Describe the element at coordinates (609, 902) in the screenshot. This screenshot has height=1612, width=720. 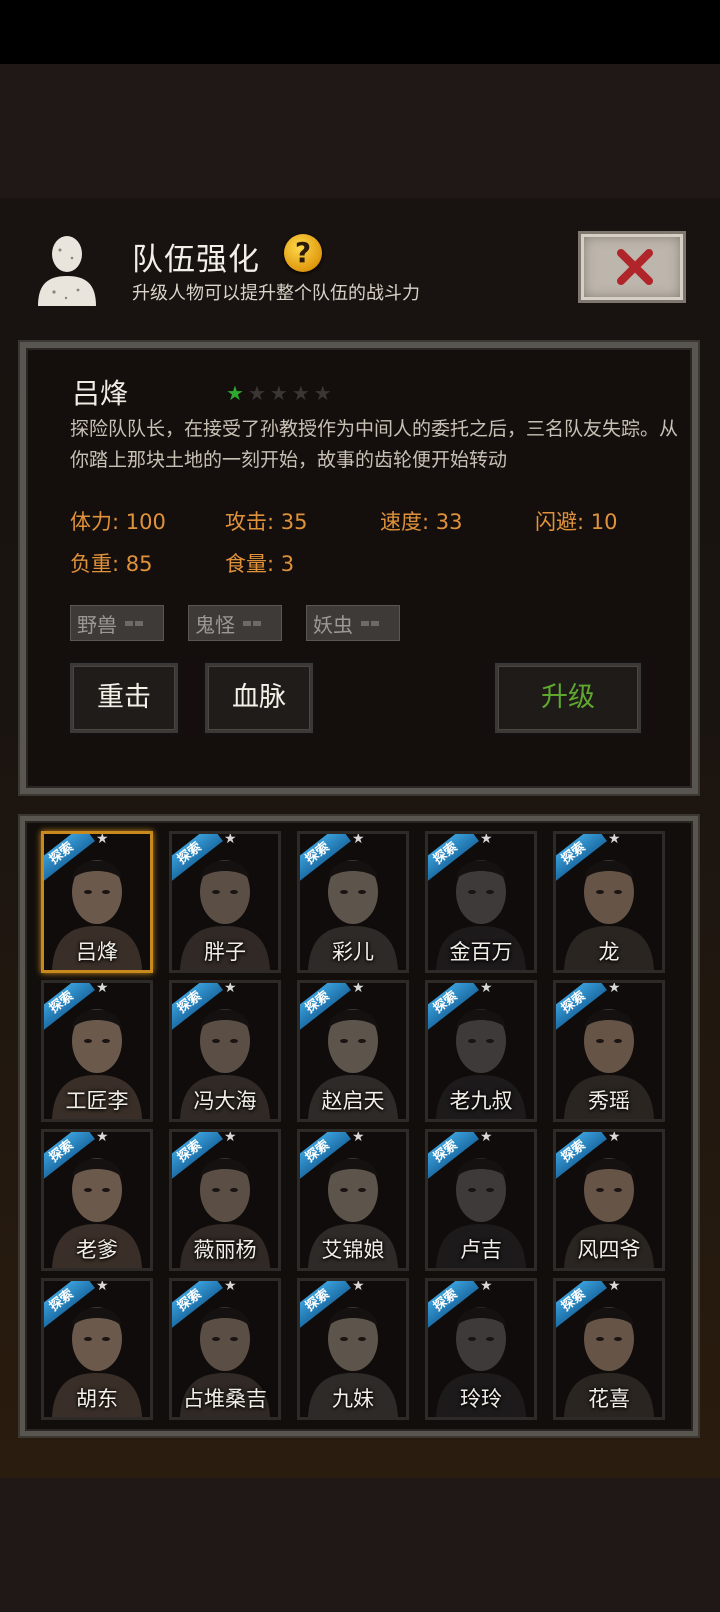
I see `roster-card: 探索 ★ 龙` at that location.